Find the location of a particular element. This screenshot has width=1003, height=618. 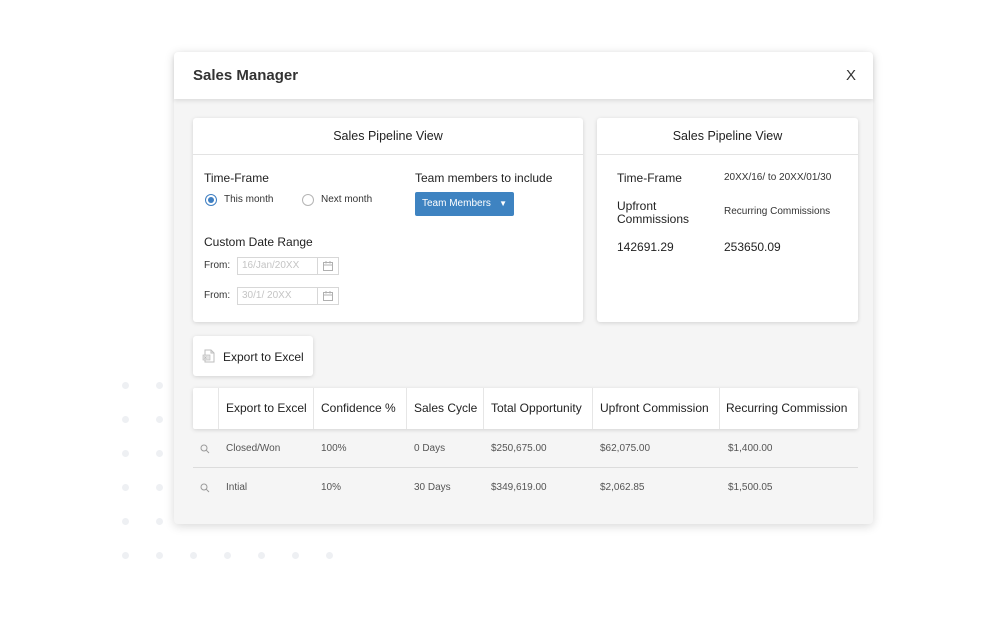

close-icon: X is located at coordinates (851, 75).